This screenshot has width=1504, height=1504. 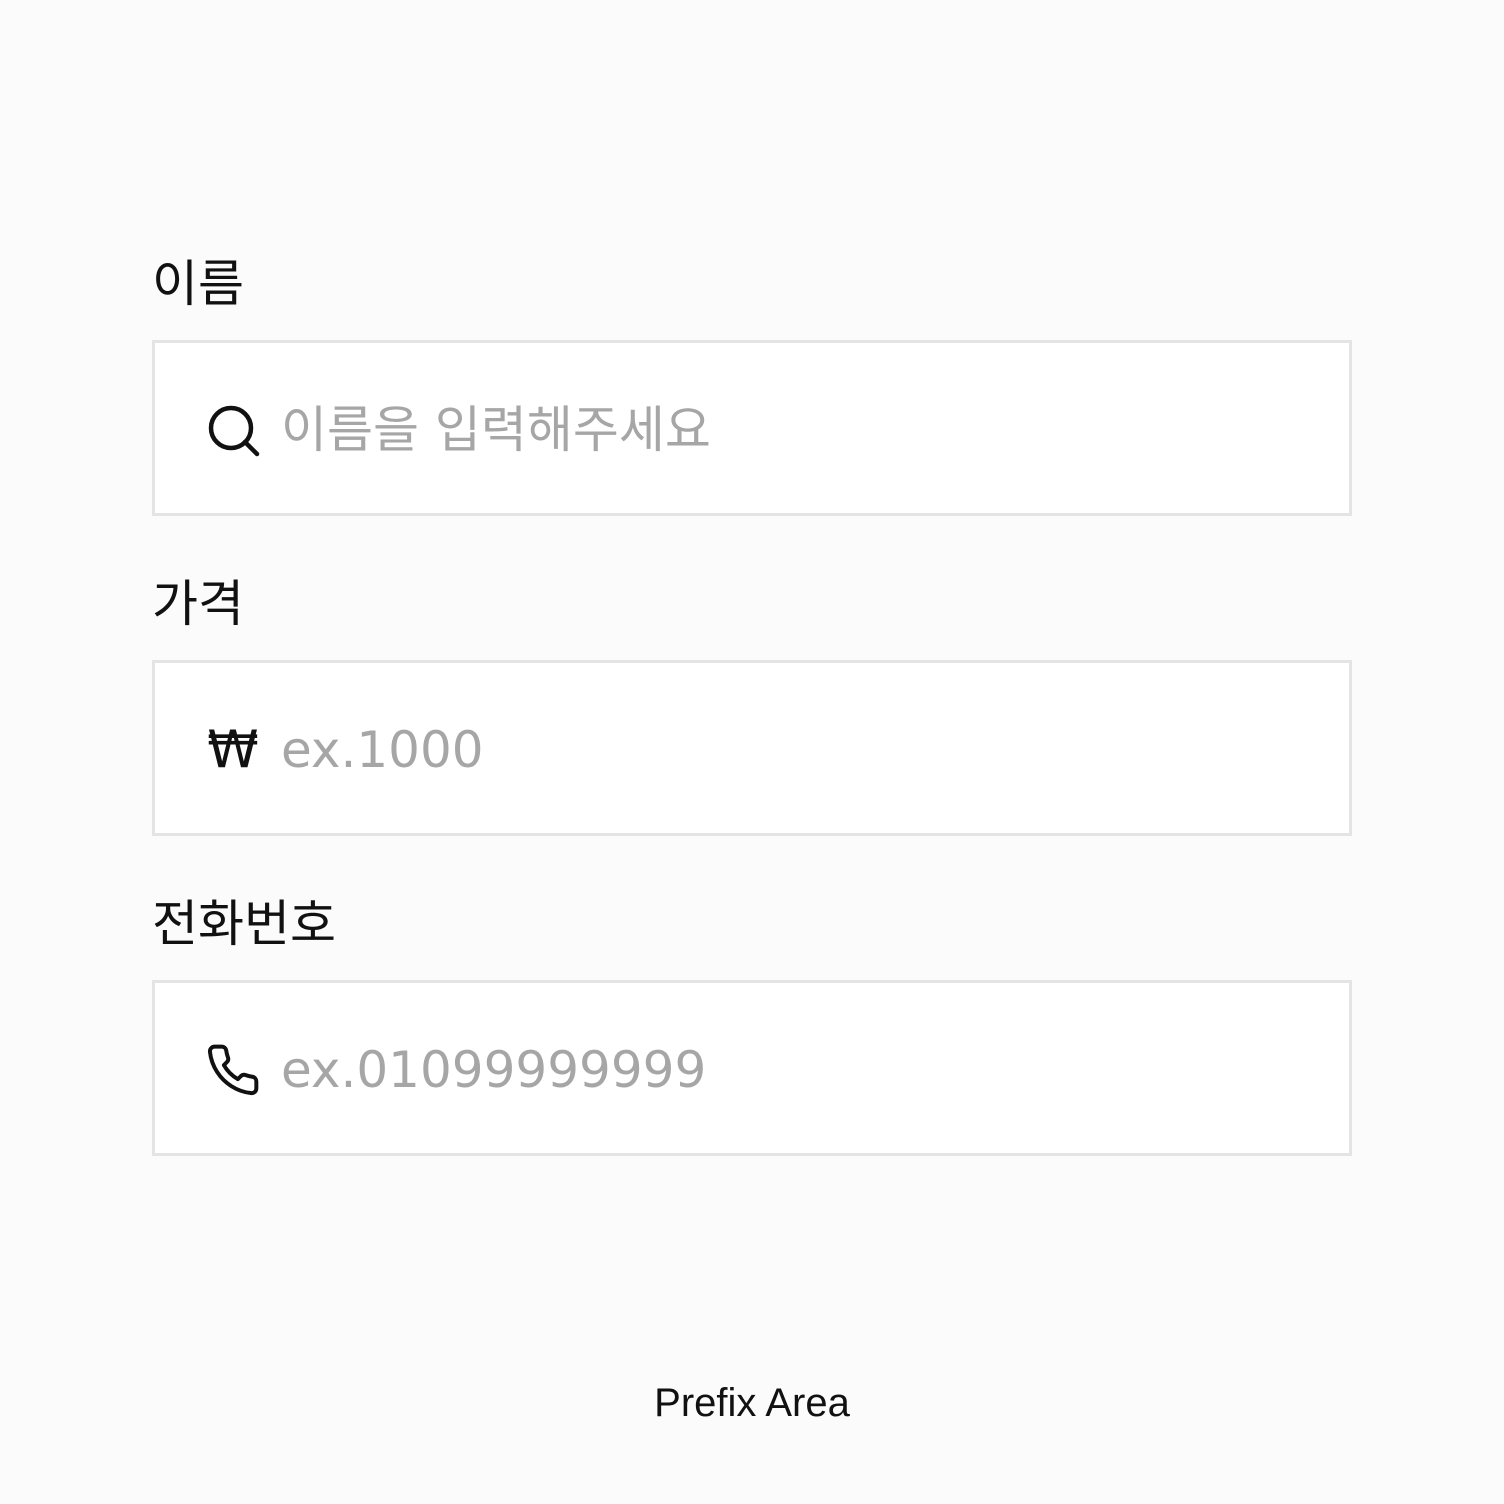 What do you see at coordinates (244, 924) in the screenshot?
I see `phone-label: 전화번호` at bounding box center [244, 924].